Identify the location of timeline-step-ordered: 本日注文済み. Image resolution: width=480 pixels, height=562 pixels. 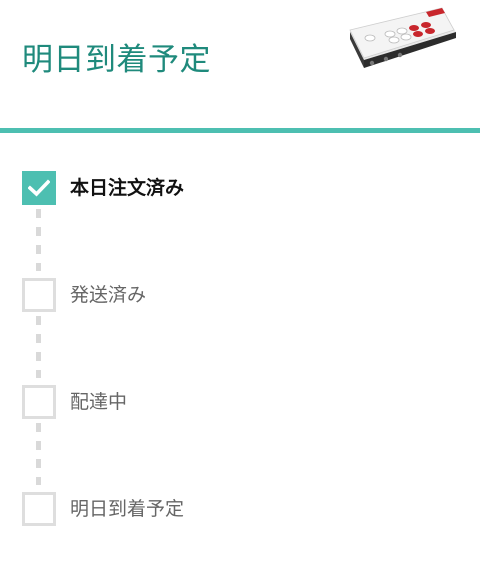
(242, 188).